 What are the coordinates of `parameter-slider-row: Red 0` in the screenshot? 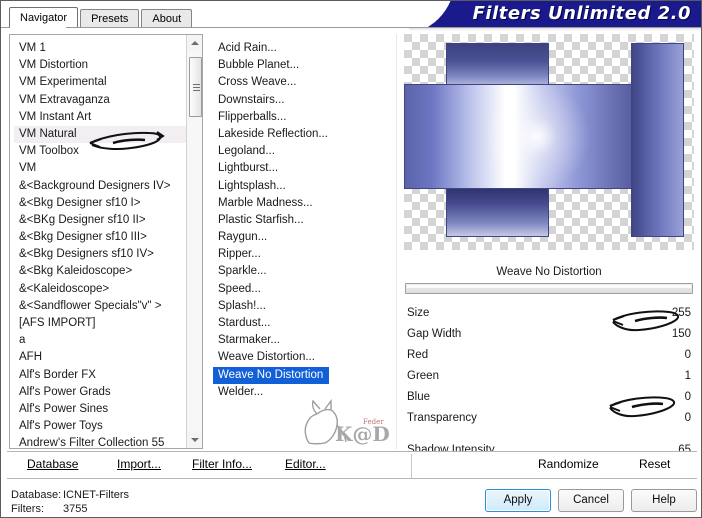 It's located at (550, 355).